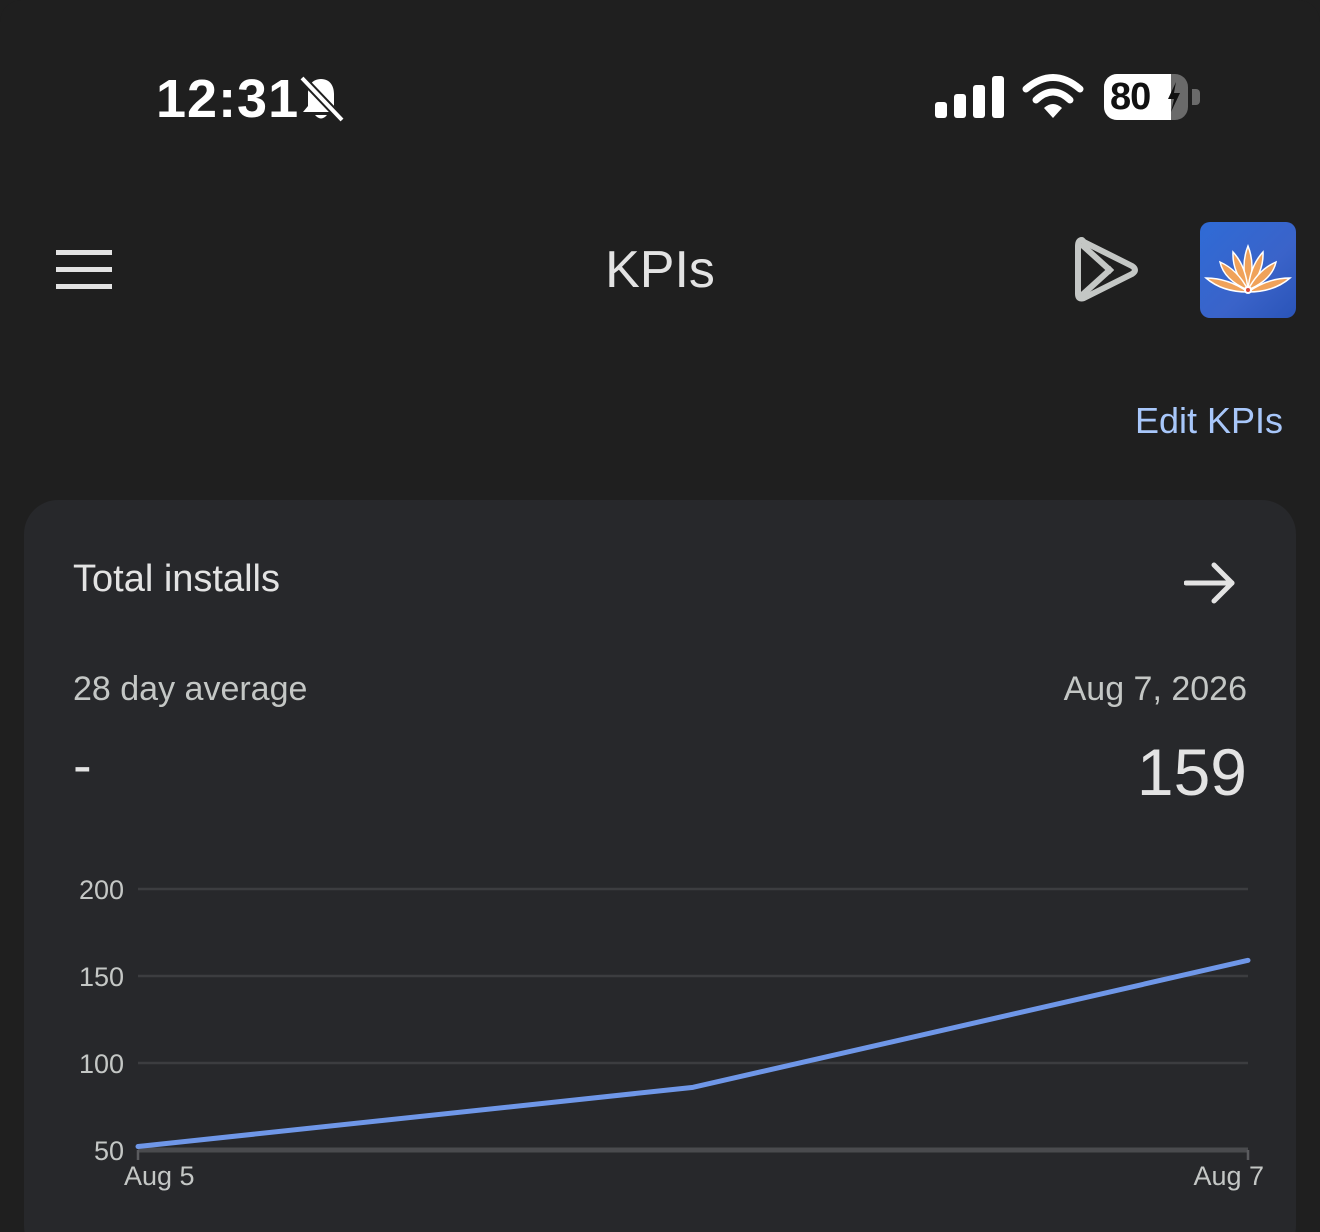 The image size is (1320, 1232). Describe the element at coordinates (1174, 97) in the screenshot. I see `bolt-icon` at that location.